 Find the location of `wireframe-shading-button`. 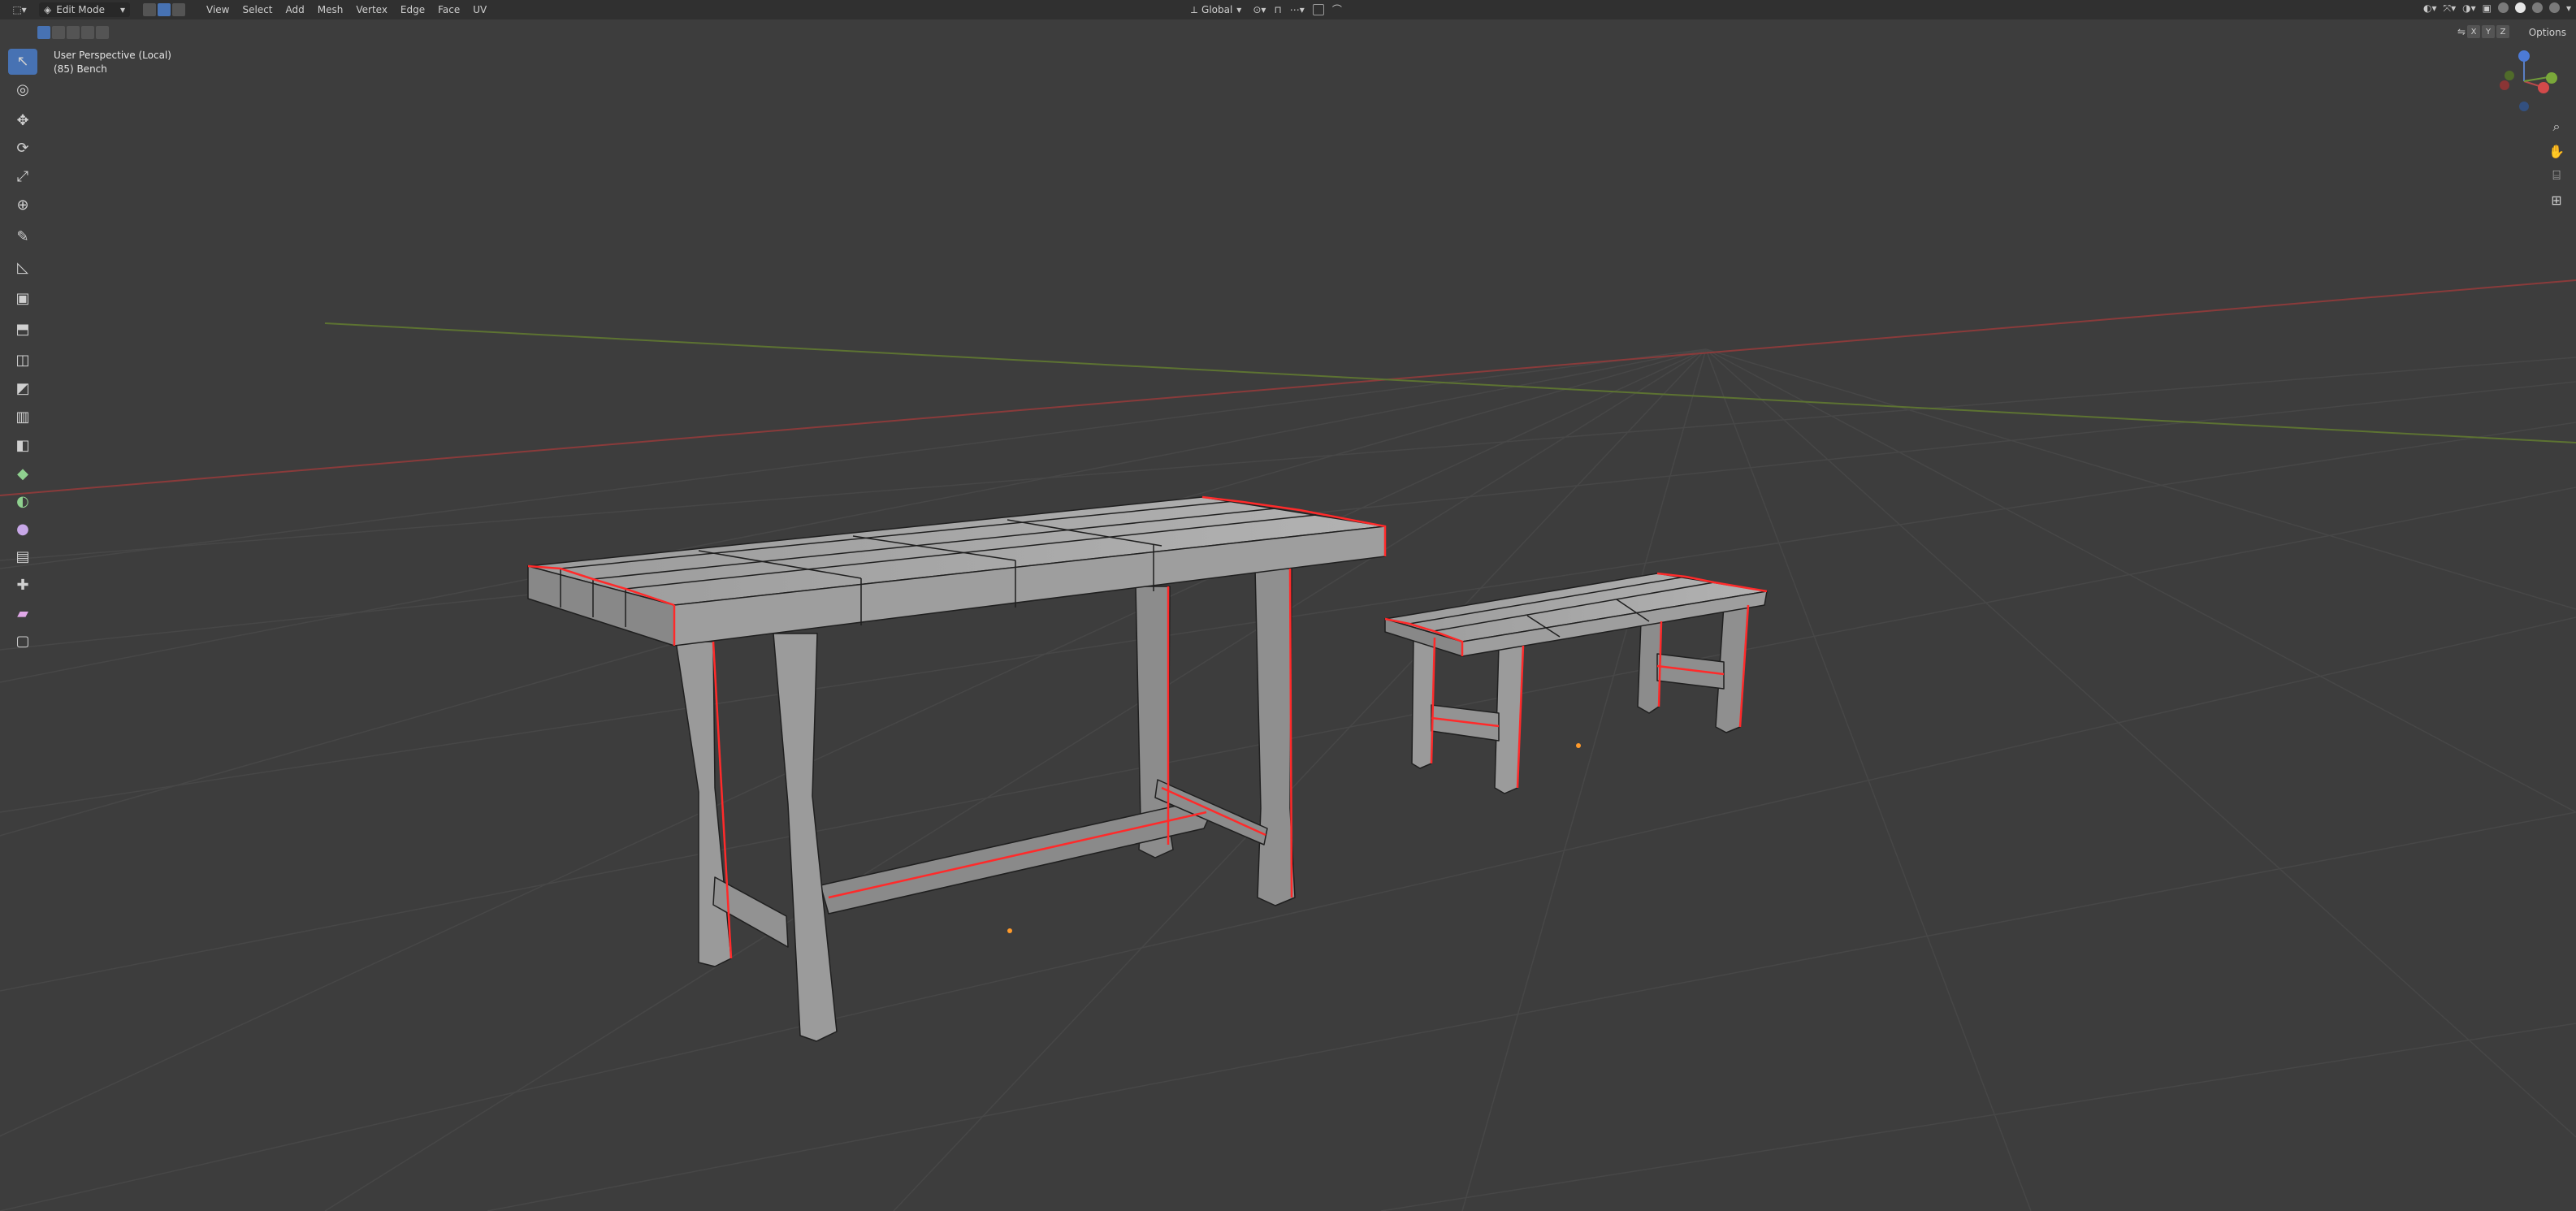

wireframe-shading-button is located at coordinates (2503, 7).